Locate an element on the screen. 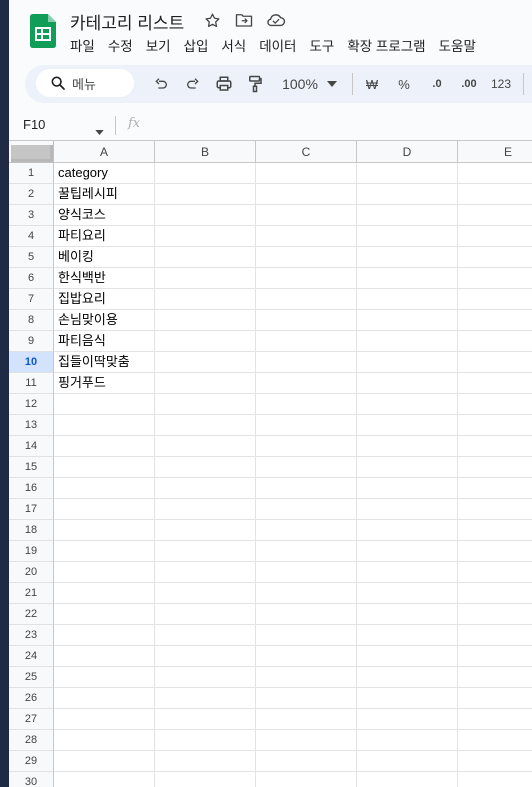  name-box-dropdown-icon is located at coordinates (99, 131).